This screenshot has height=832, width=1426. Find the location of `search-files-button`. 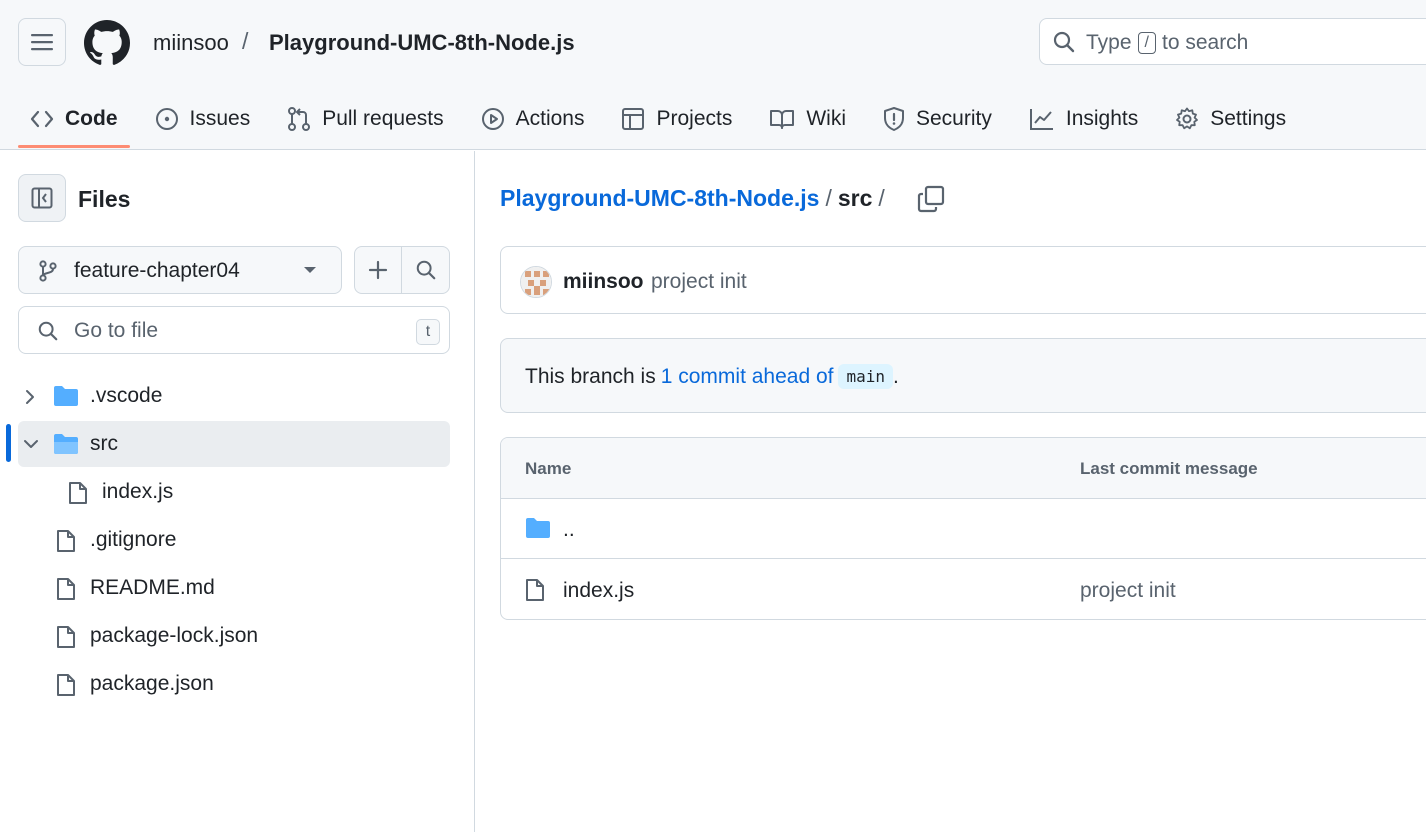

search-files-button is located at coordinates (425, 270).